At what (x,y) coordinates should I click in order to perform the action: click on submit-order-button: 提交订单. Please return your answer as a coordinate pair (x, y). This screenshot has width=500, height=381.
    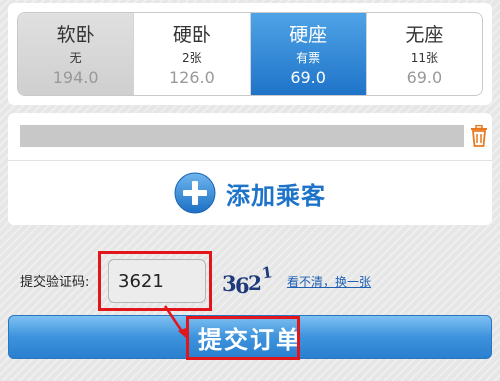
    Looking at the image, I should click on (250, 337).